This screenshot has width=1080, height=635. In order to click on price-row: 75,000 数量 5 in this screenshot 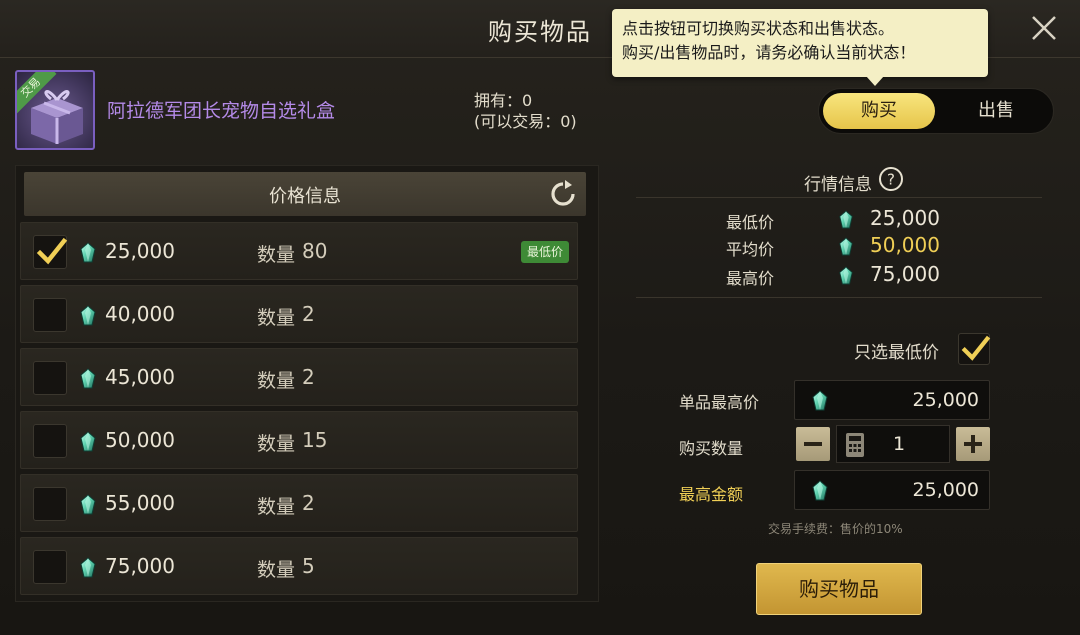, I will do `click(299, 566)`.